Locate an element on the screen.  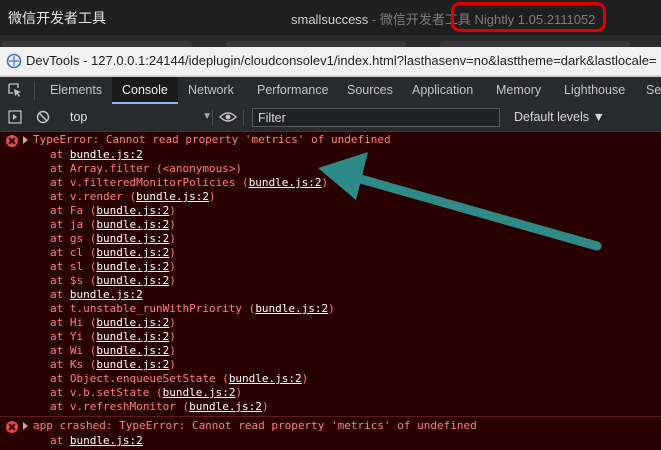
stack-frame-text: at cl ( is located at coordinates (73, 252).